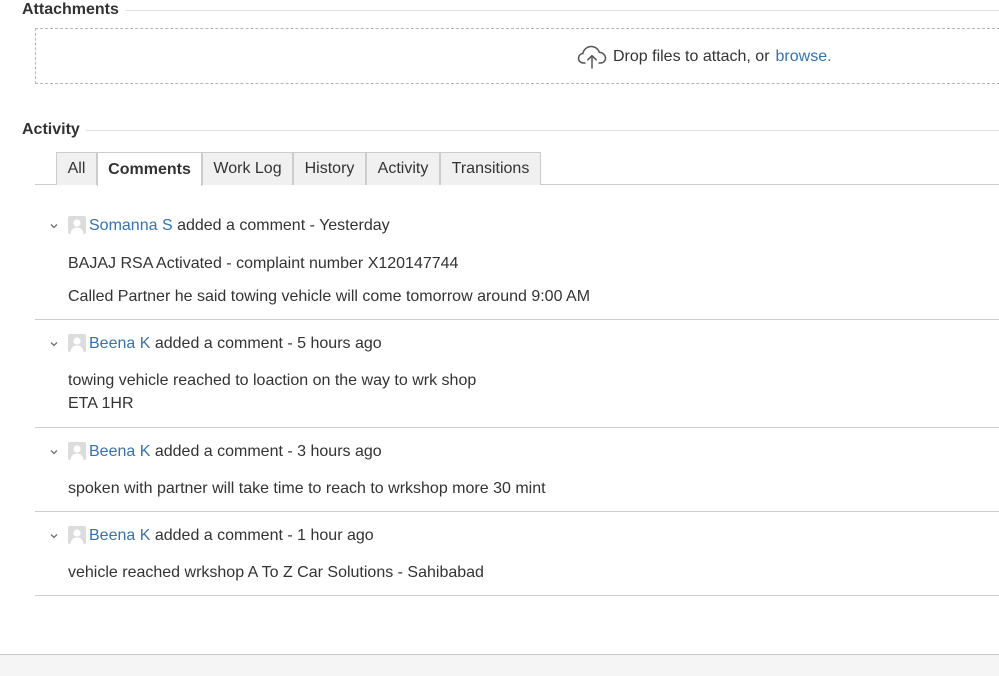  What do you see at coordinates (517, 56) in the screenshot?
I see `file-drop-zone: Drop files to attach, or browse.` at bounding box center [517, 56].